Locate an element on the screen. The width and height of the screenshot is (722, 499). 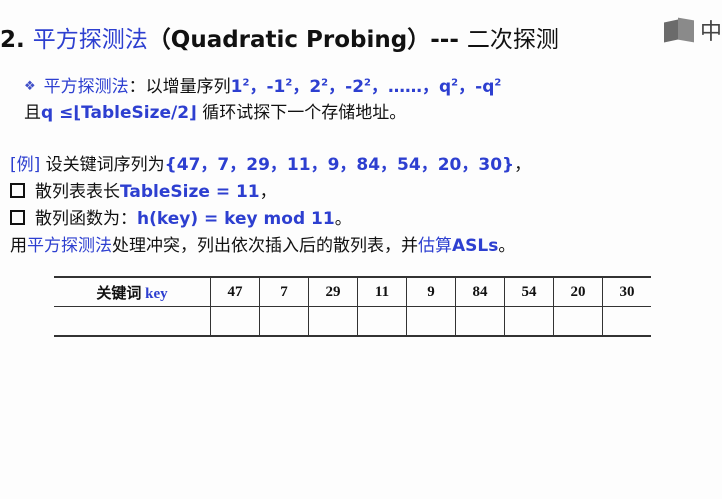
item-hash-func: 散列函数为：h(key) = key mod 11。 is located at coordinates (181, 216).